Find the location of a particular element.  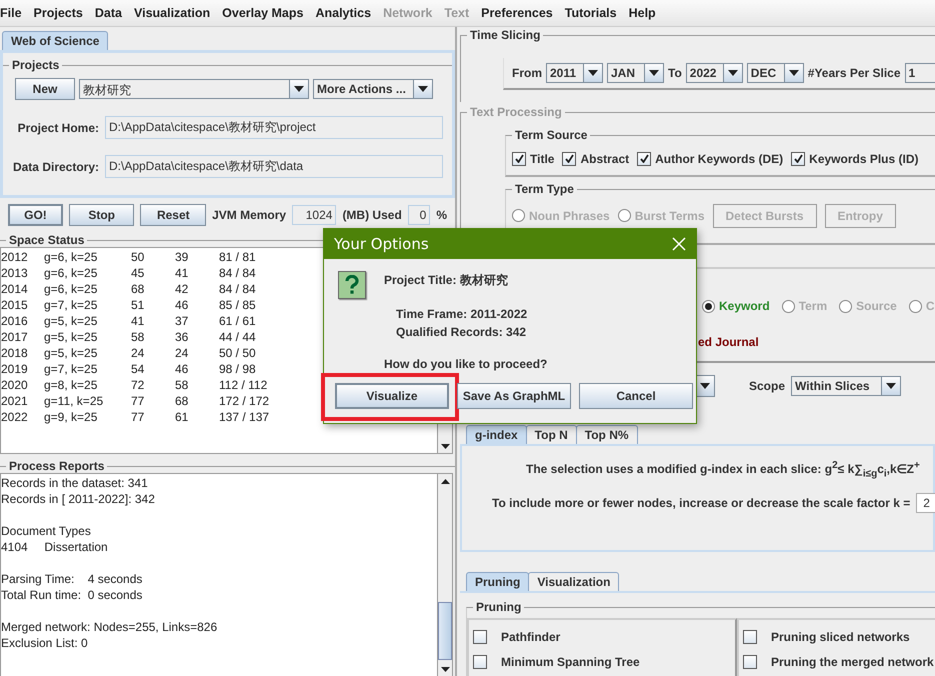

usage-field: 0 is located at coordinates (419, 215).